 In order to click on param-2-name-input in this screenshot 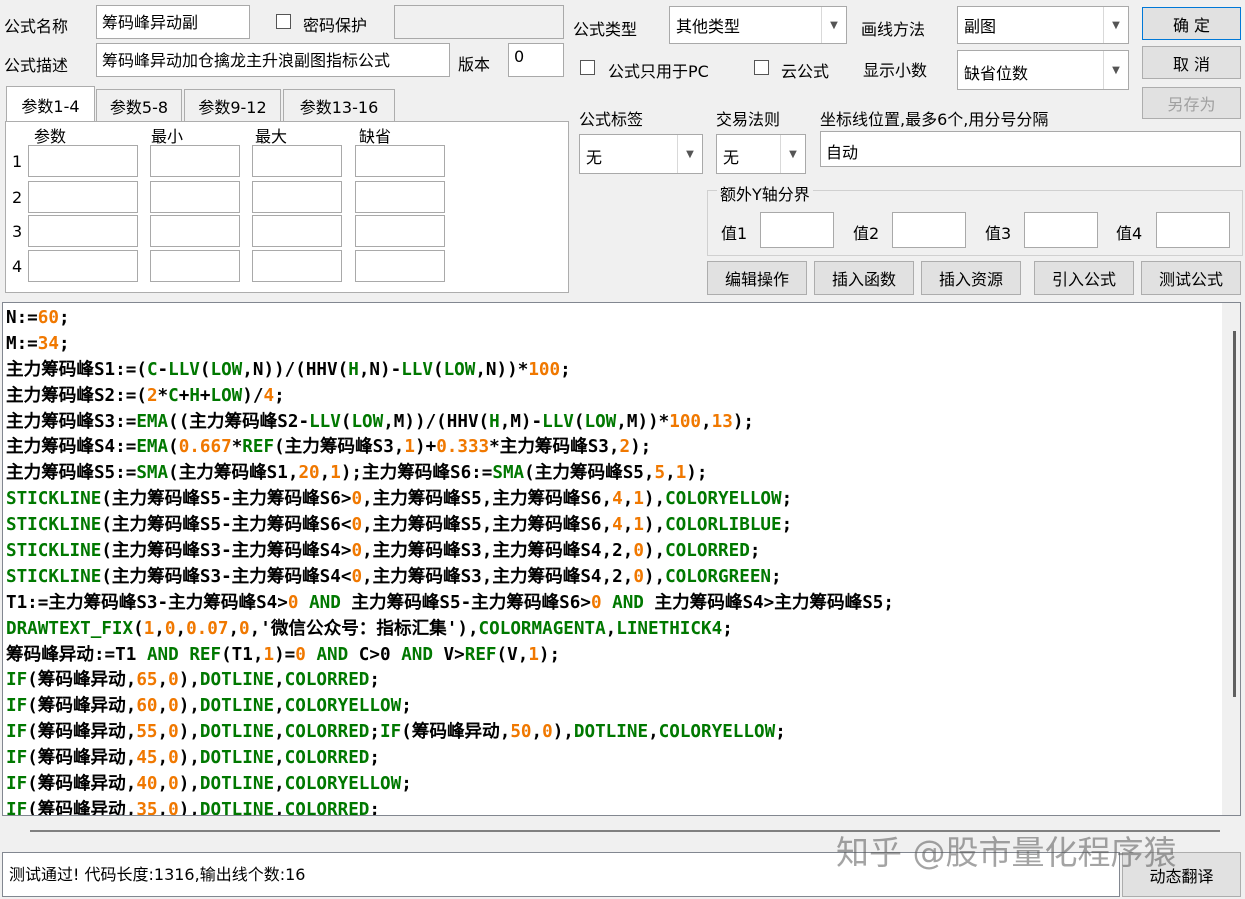, I will do `click(83, 197)`.